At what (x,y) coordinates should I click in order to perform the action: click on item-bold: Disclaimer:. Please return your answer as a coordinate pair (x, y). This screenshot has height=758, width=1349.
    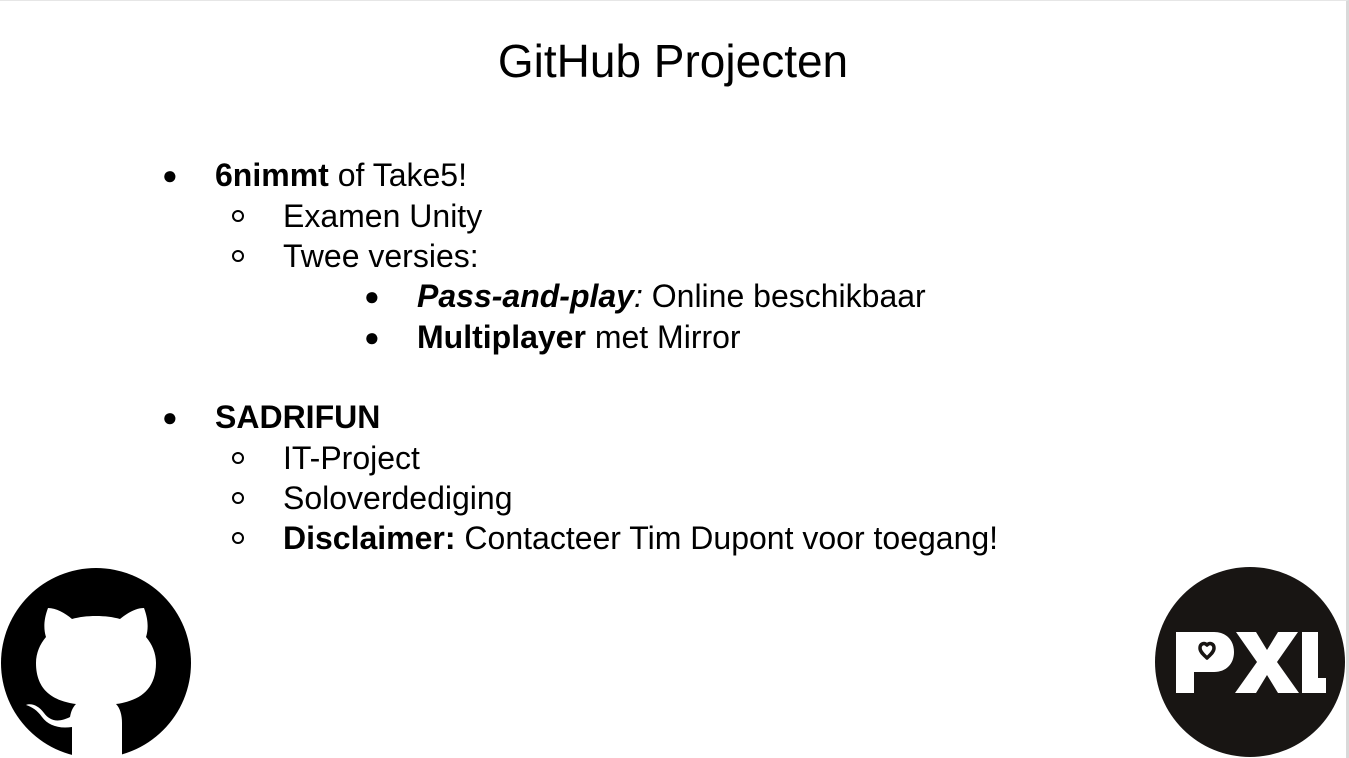
    Looking at the image, I should click on (369, 538).